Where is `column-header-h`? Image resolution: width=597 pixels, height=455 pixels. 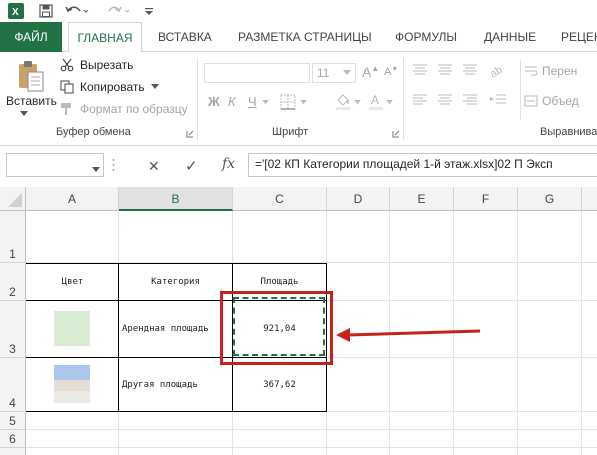
column-header-h is located at coordinates (589, 199).